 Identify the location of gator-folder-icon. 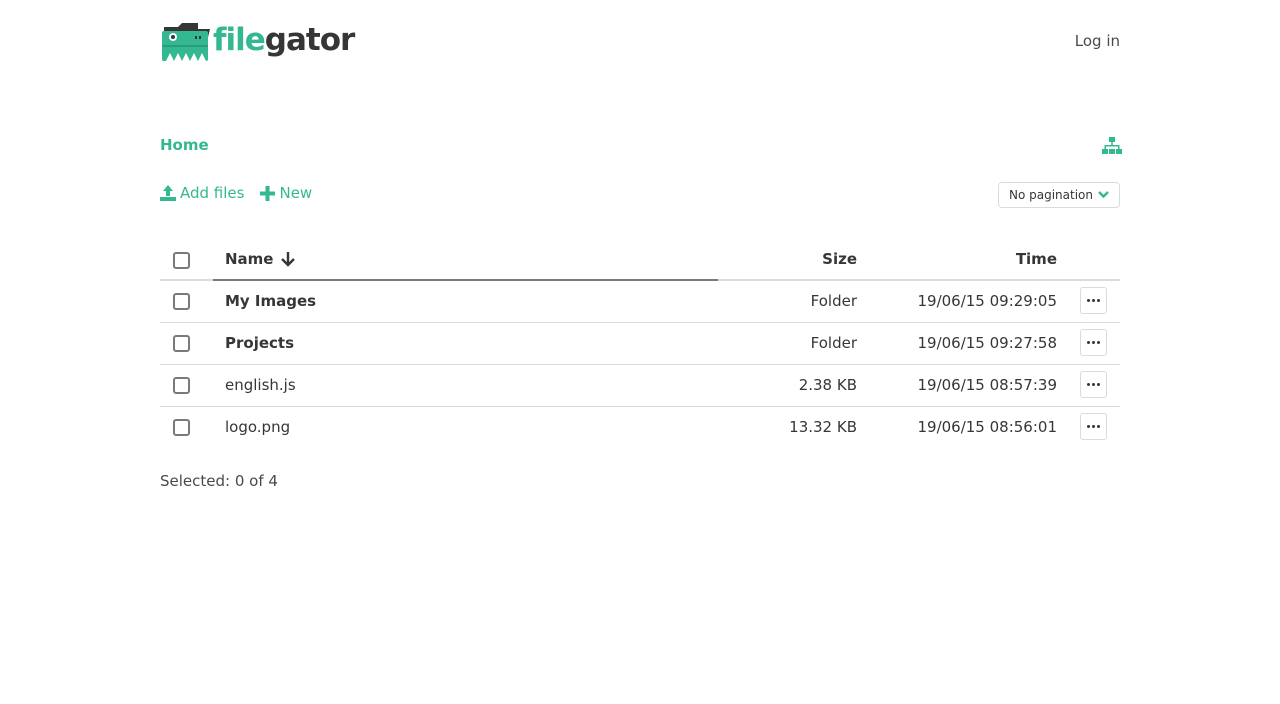
(186, 42).